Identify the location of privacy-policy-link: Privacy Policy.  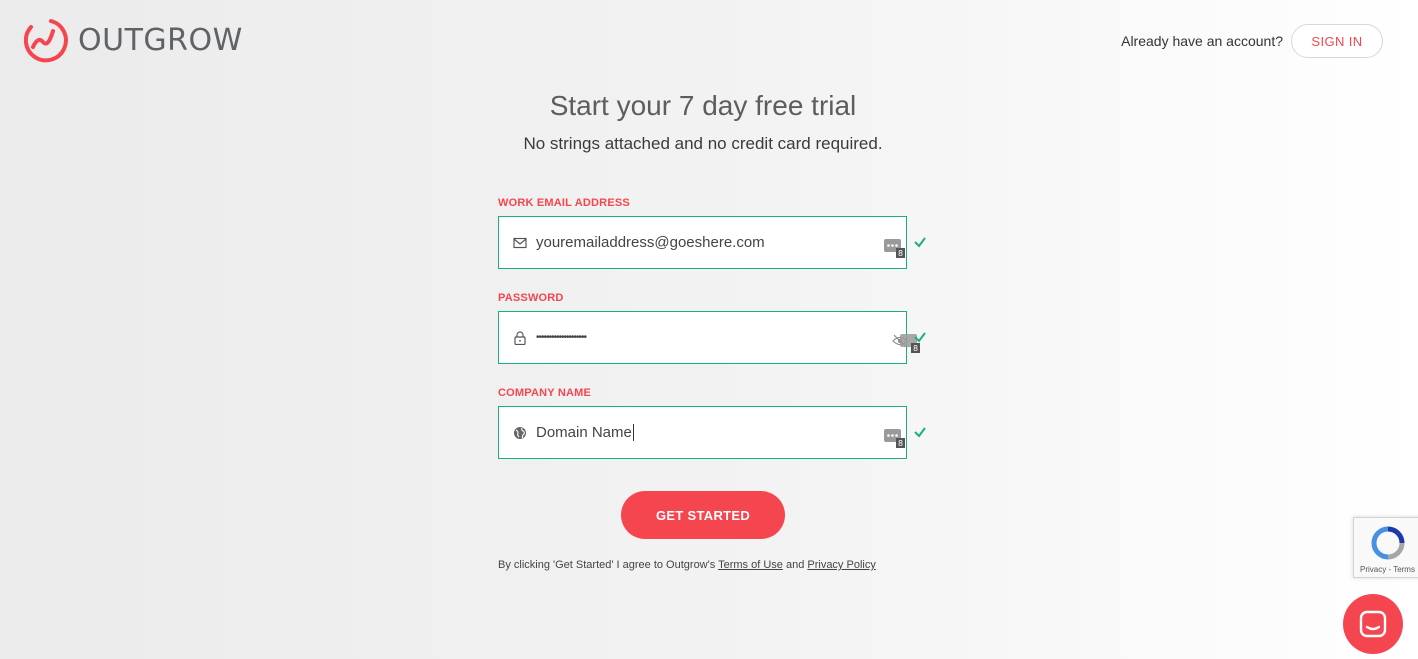
(841, 565).